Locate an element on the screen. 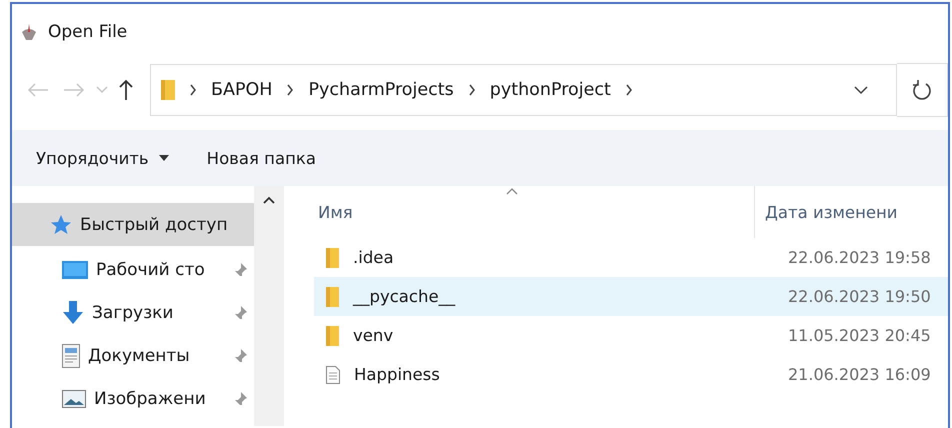 The width and height of the screenshot is (952, 428). landscape-image-icon is located at coordinates (74, 399).